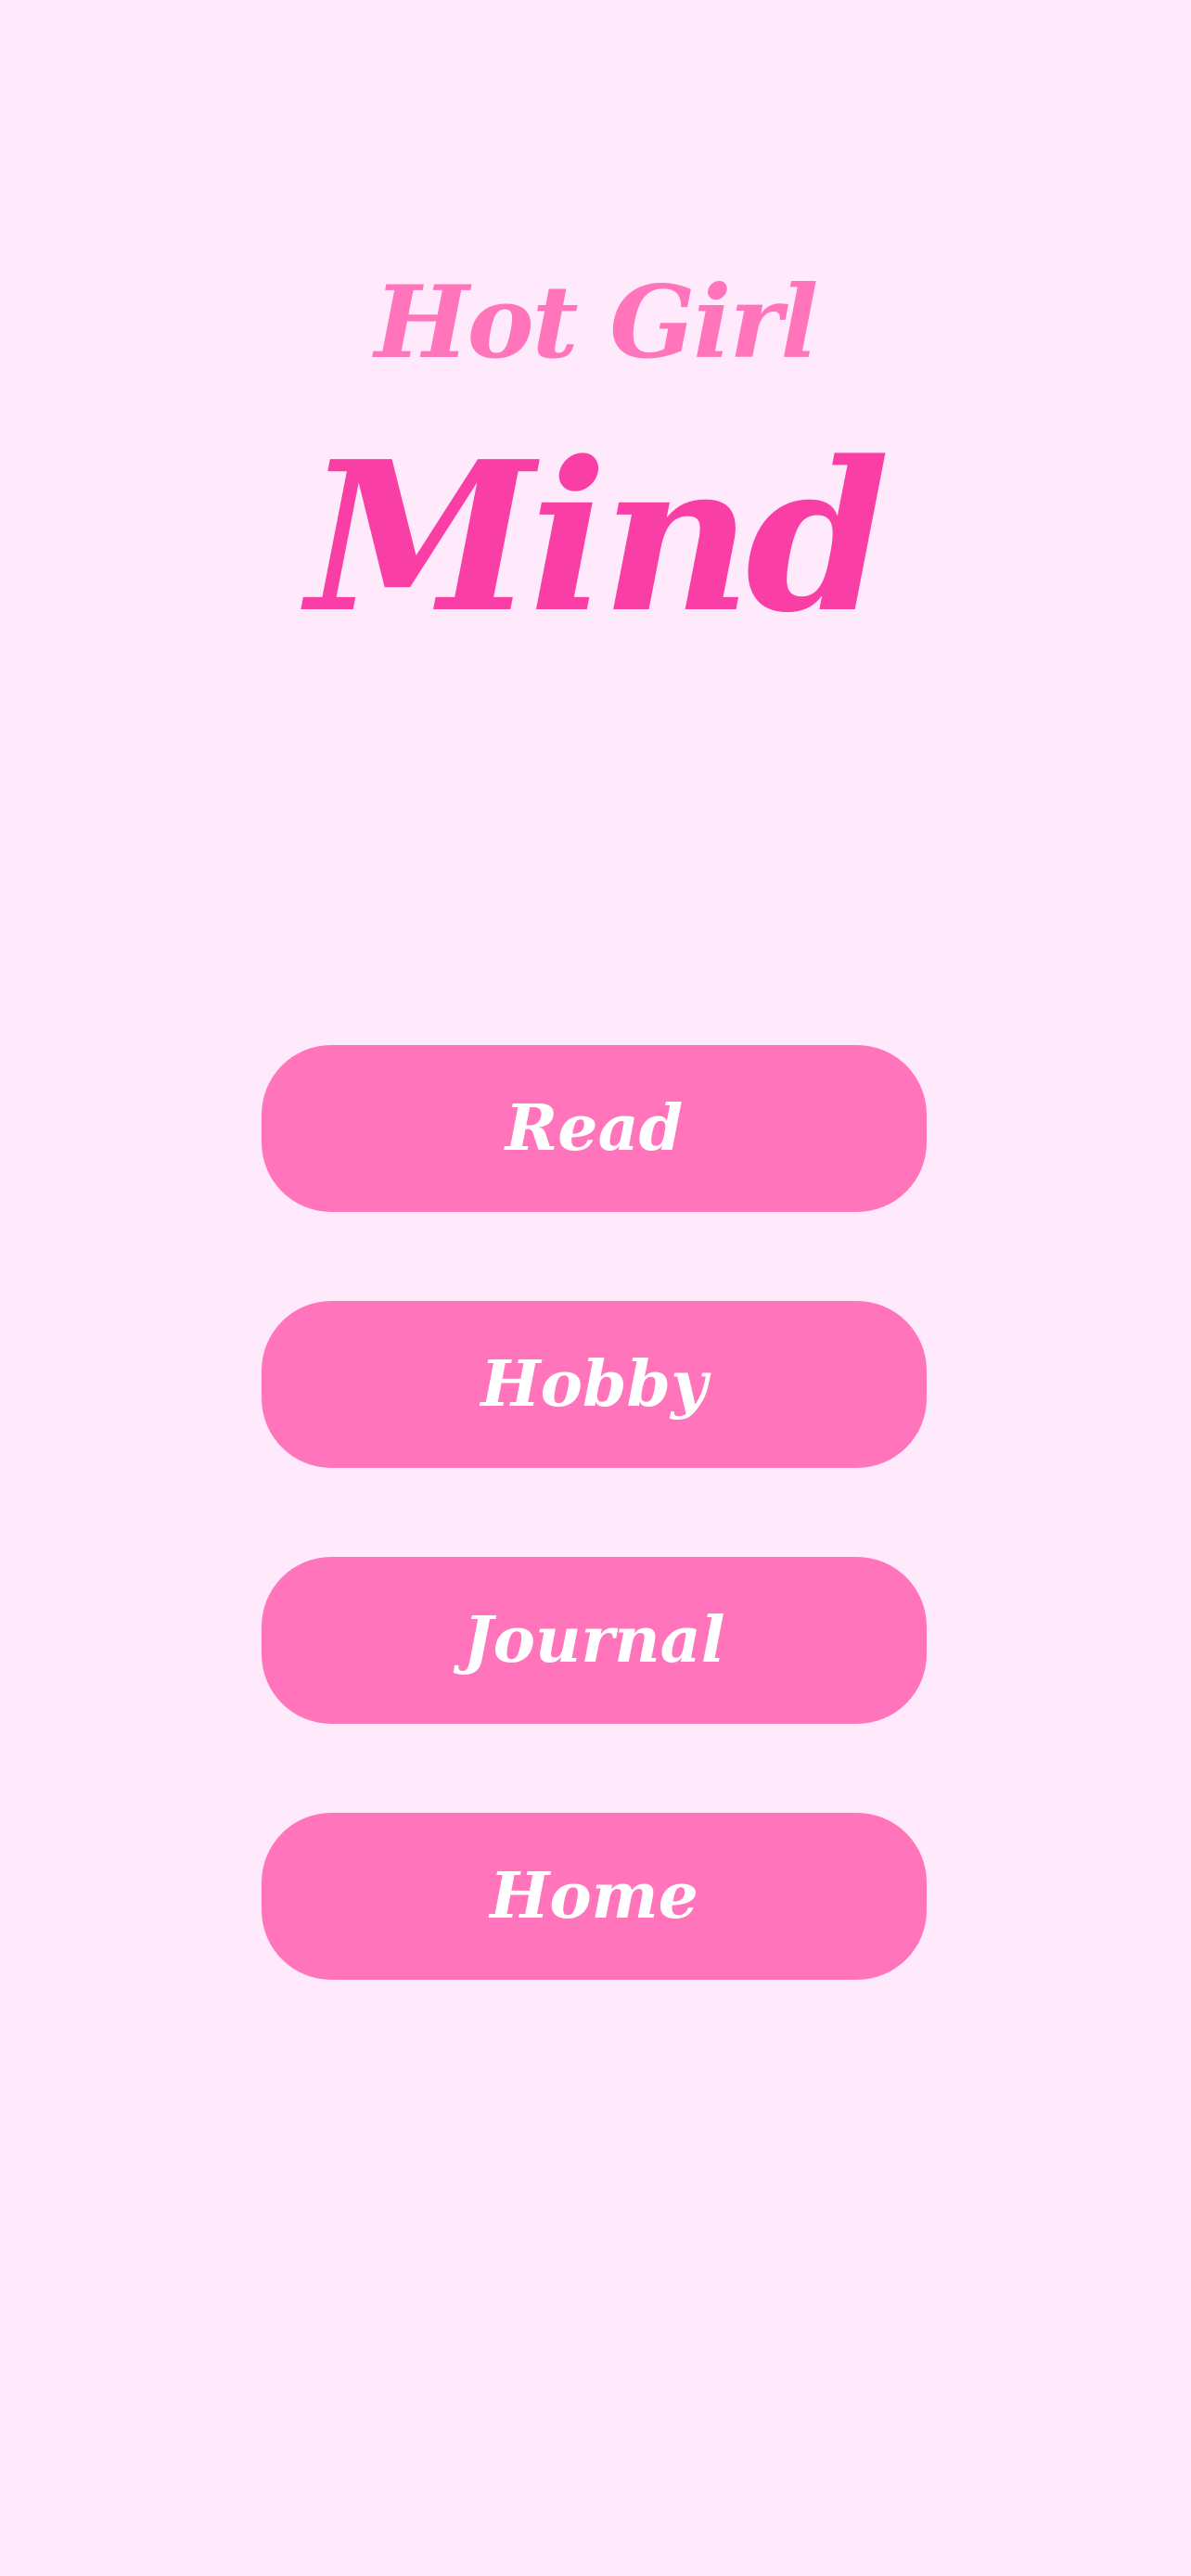 The width and height of the screenshot is (1191, 2576). I want to click on home-button: Home, so click(594, 1896).